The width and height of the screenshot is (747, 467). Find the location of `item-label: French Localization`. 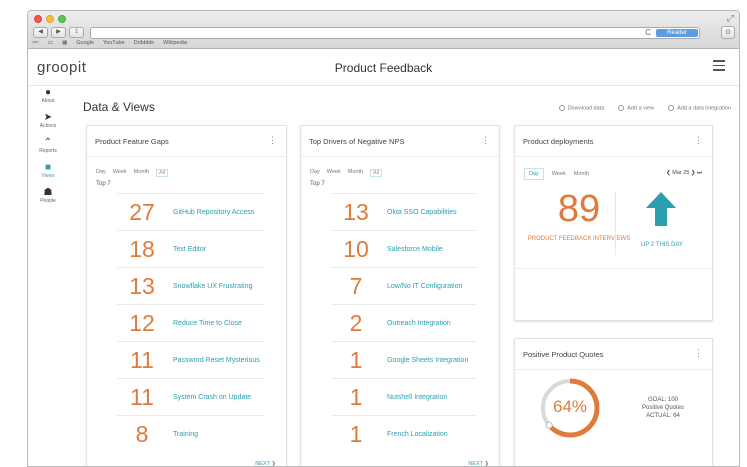

item-label: French Localization is located at coordinates (414, 434).